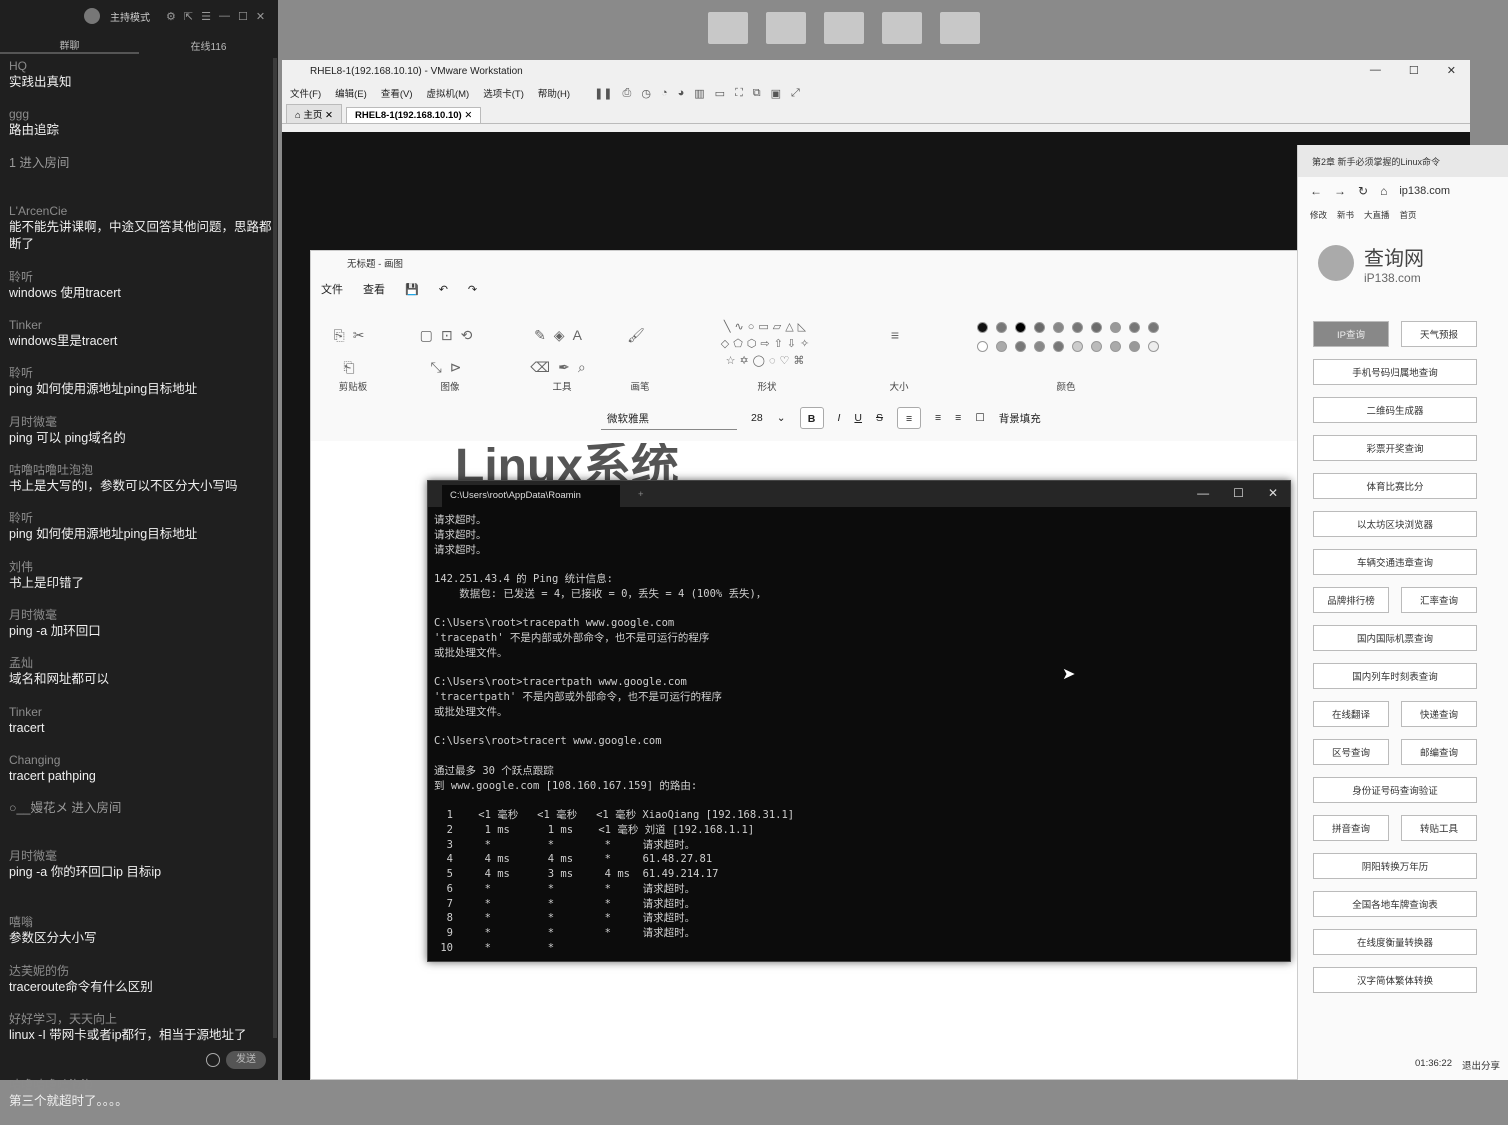  What do you see at coordinates (351, 93) in the screenshot?
I see `menu-edit: 编辑(E)` at bounding box center [351, 93].